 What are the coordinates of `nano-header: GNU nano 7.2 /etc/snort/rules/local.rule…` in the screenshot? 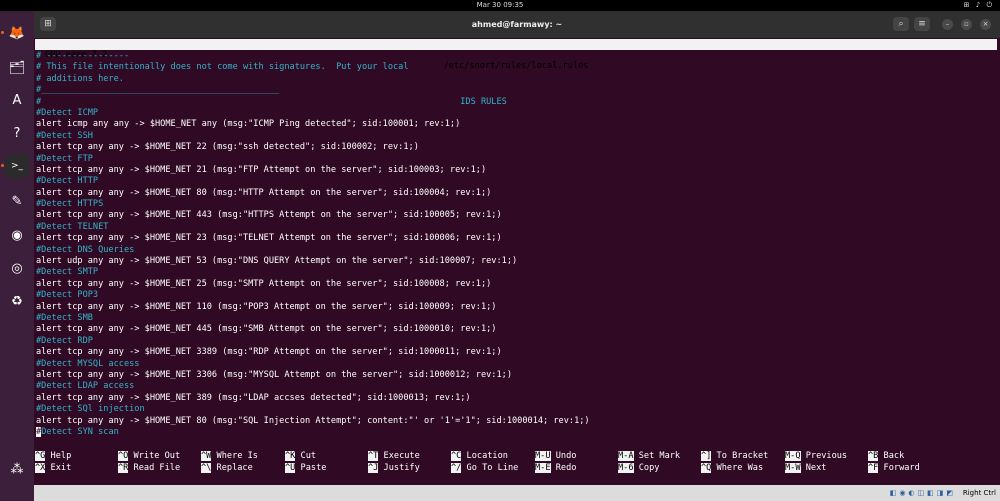 It's located at (516, 55).